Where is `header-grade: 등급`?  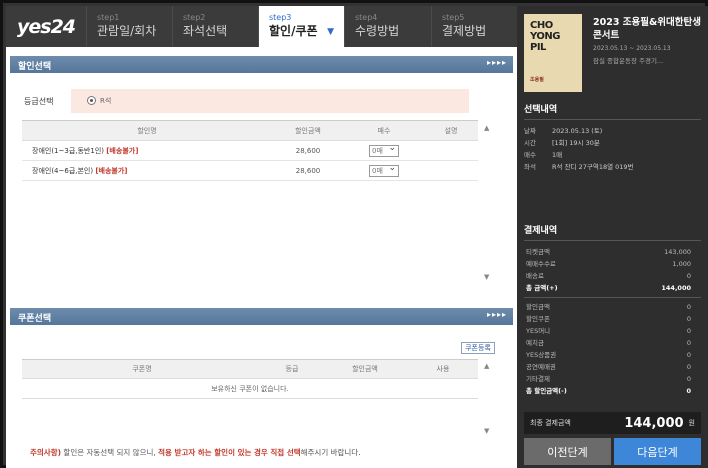 header-grade: 등급 is located at coordinates (292, 369).